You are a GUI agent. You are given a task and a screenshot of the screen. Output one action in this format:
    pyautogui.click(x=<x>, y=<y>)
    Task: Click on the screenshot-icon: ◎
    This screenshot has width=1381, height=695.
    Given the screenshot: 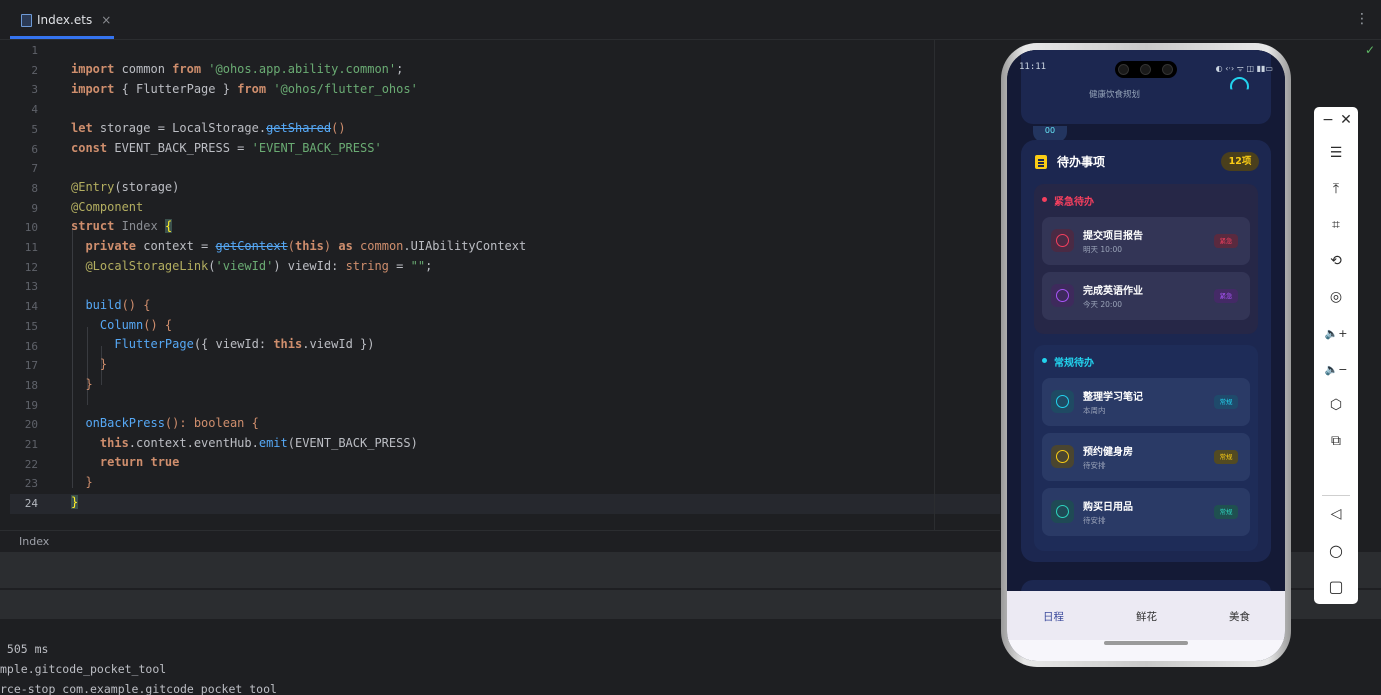 What is the action you would take?
    pyautogui.click(x=1336, y=297)
    